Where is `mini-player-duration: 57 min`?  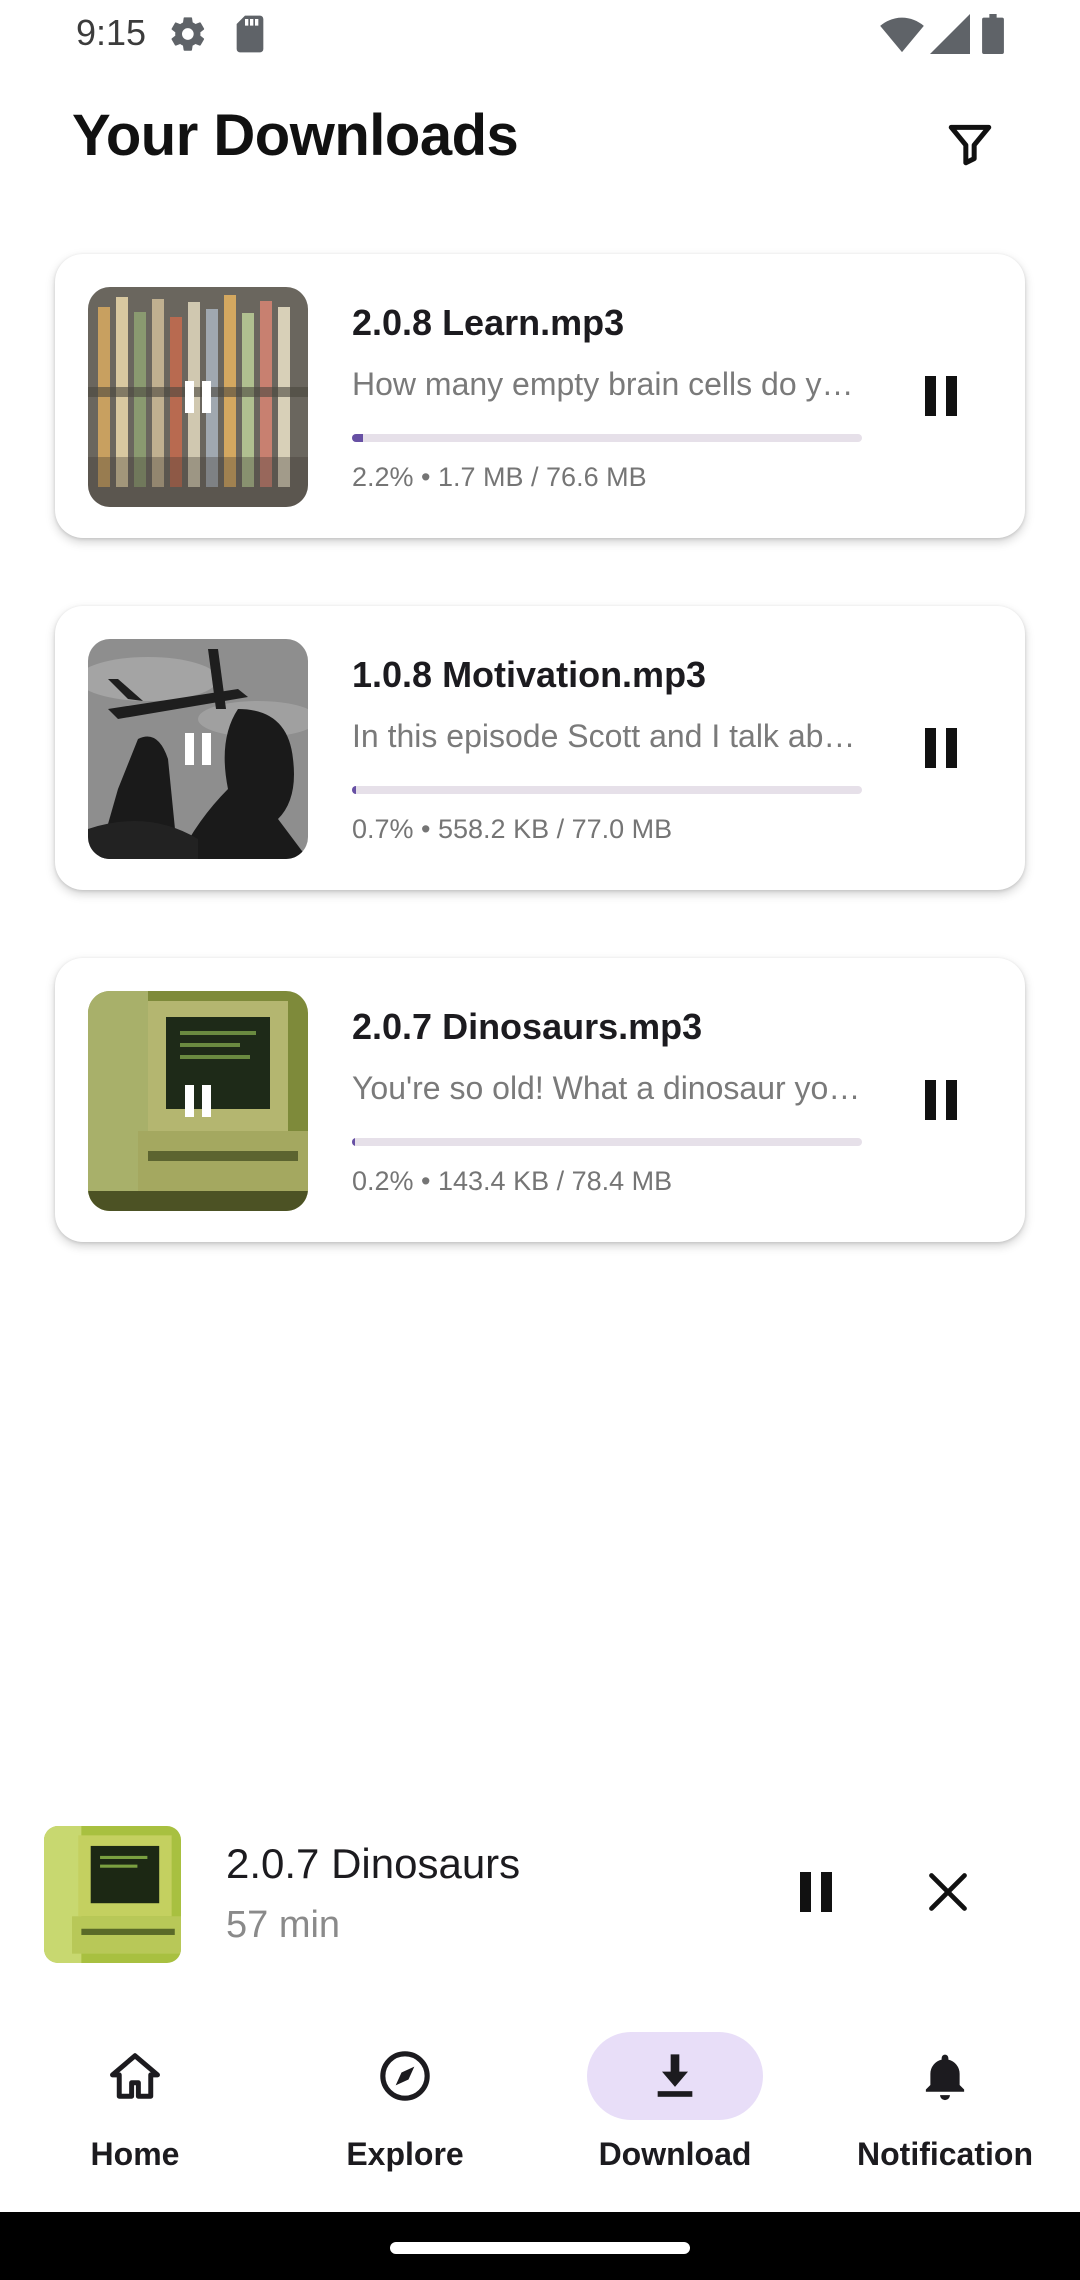 mini-player-duration: 57 min is located at coordinates (283, 1925).